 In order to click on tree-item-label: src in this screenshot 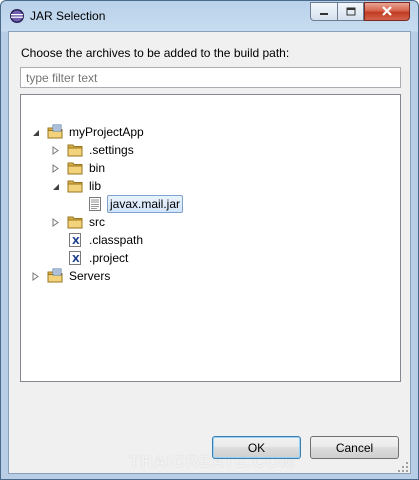, I will do `click(97, 222)`.